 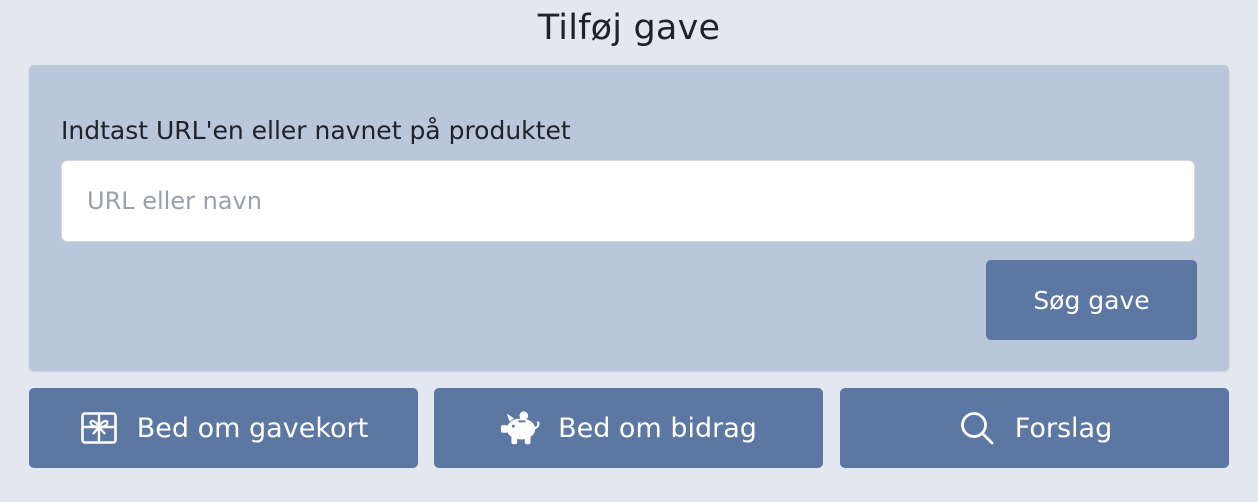 I want to click on suggestions-button: Forslag, so click(x=1034, y=428).